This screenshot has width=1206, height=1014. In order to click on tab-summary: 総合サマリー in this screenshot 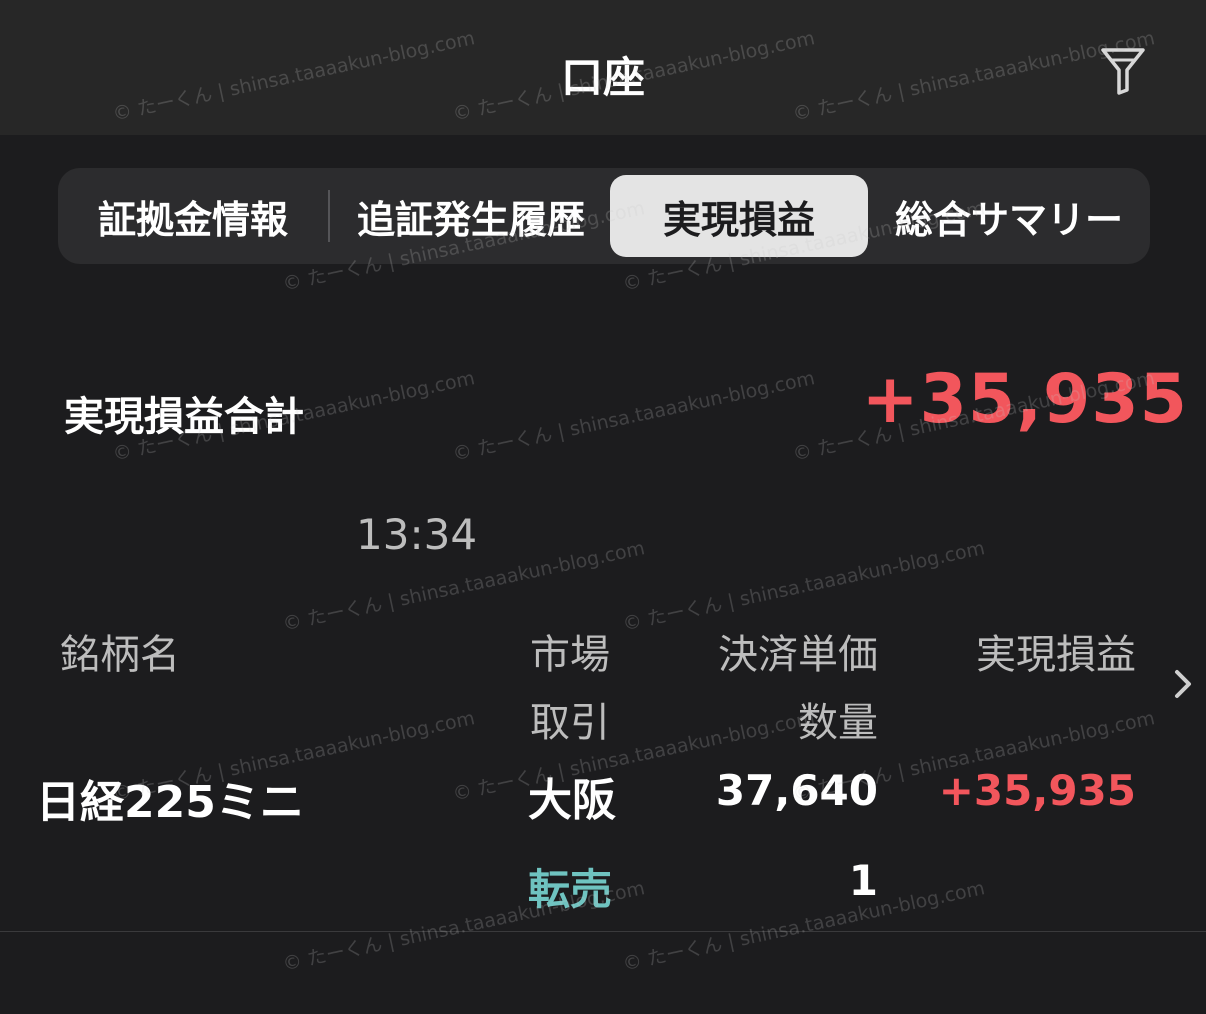, I will do `click(1009, 216)`.